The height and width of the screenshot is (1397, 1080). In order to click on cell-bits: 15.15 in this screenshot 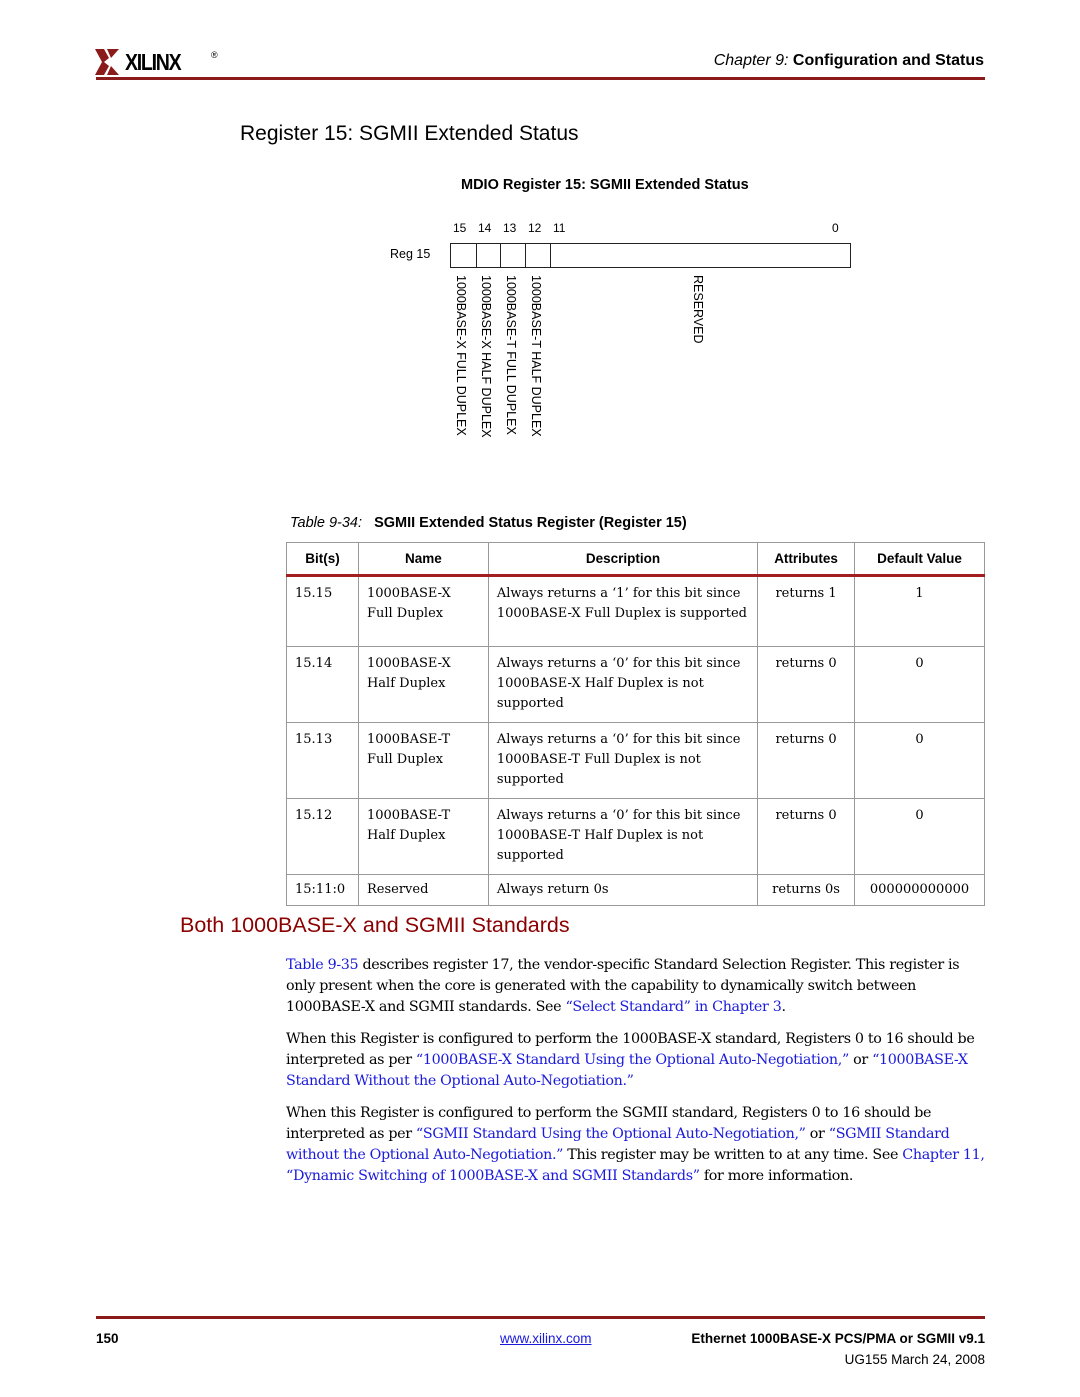, I will do `click(322, 611)`.